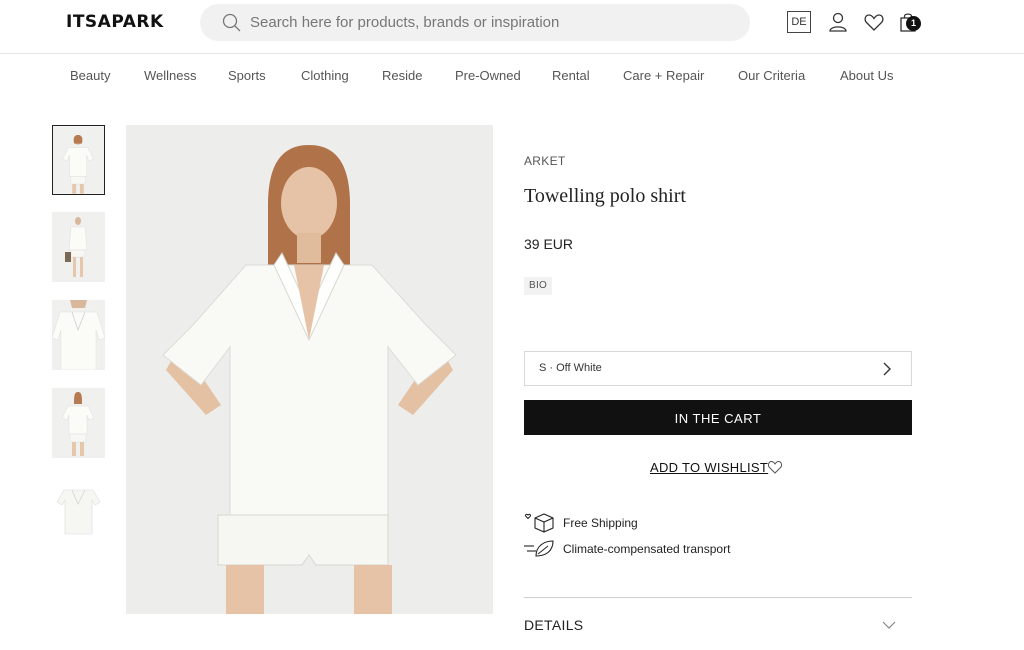  What do you see at coordinates (539, 523) in the screenshot?
I see `shipping-box-icon` at bounding box center [539, 523].